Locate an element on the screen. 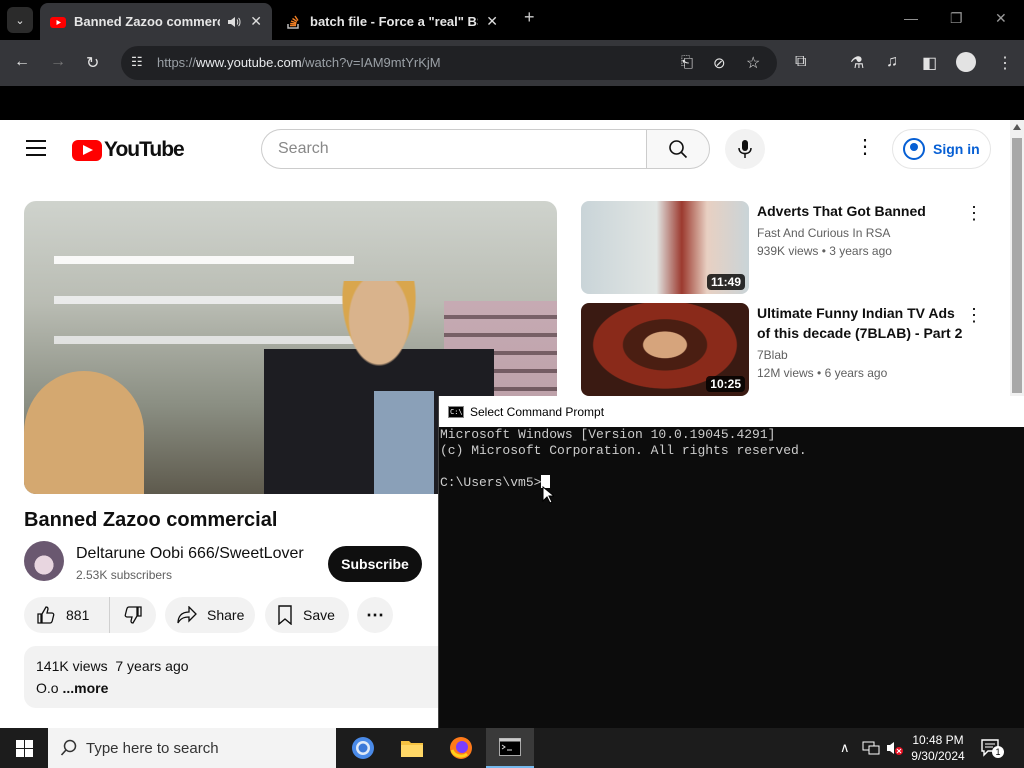 This screenshot has width=1024, height=768. like-button: 881 is located at coordinates (67, 615).